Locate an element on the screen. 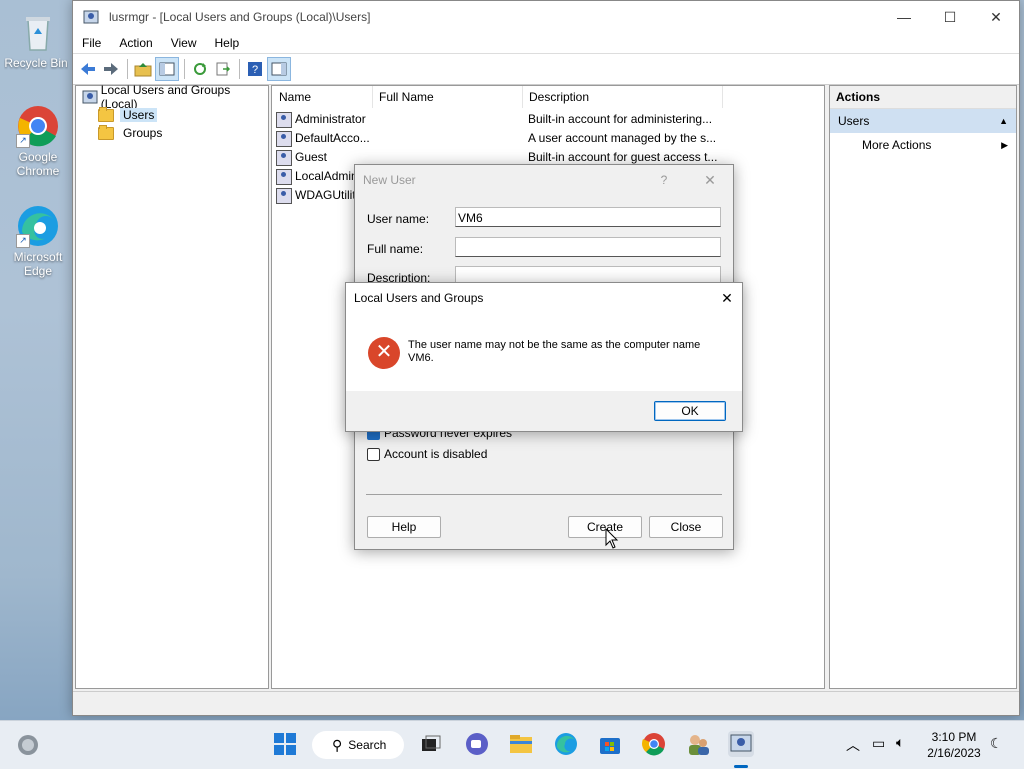  search-box: ⚲ Search is located at coordinates (358, 745).